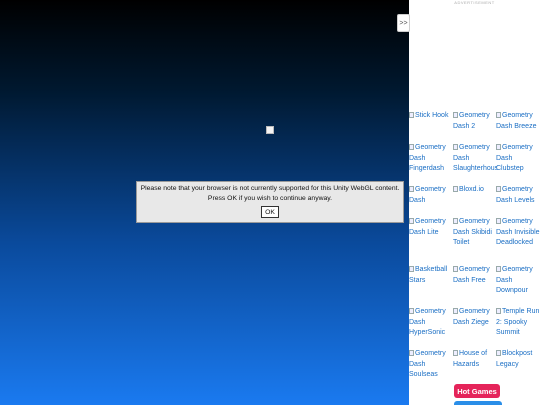 This screenshot has width=540, height=405. Describe the element at coordinates (474, 2) in the screenshot. I see `ad-label: ADVERTISEMENT` at that location.